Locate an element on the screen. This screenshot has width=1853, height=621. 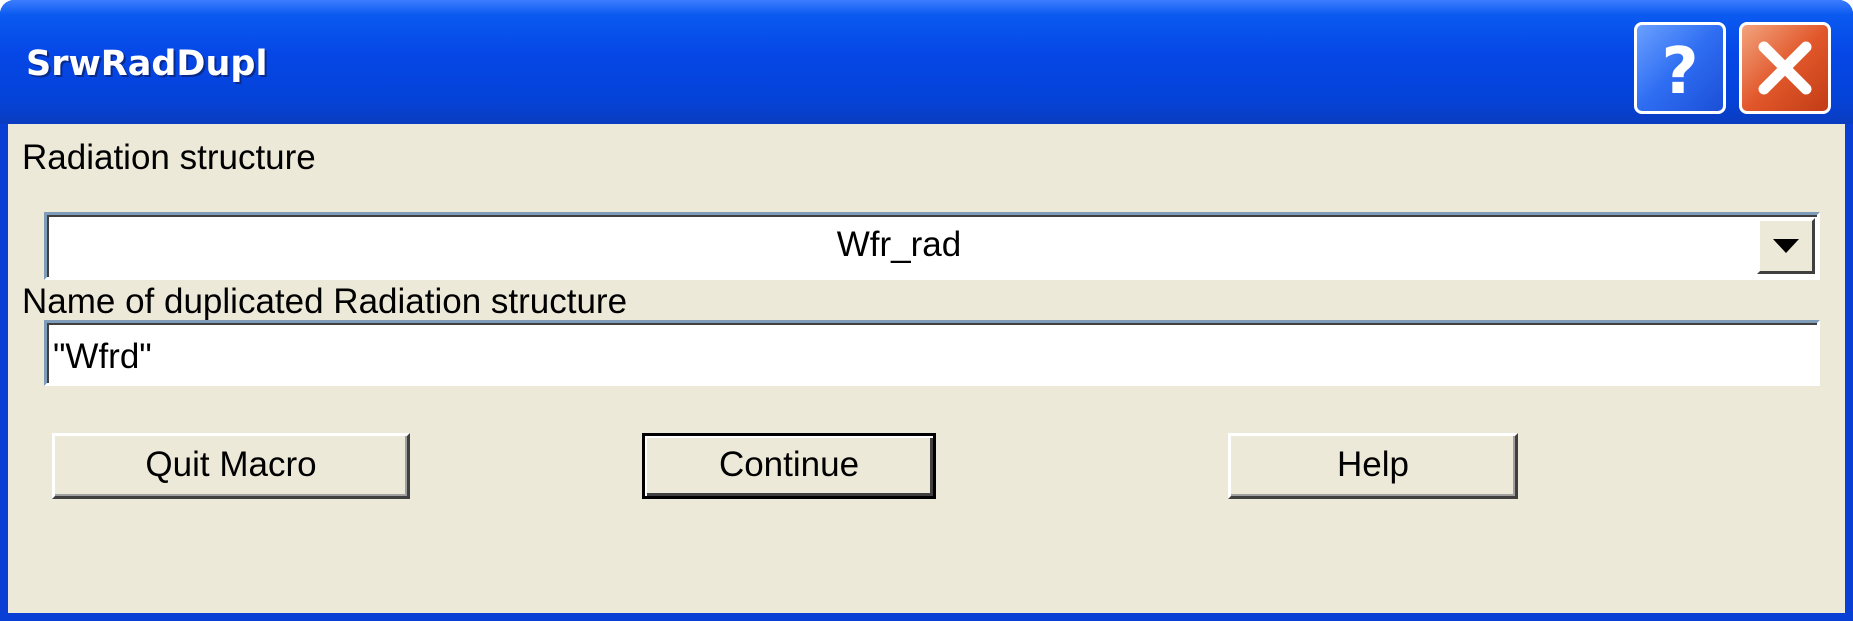
help-button: Help is located at coordinates (1373, 466).